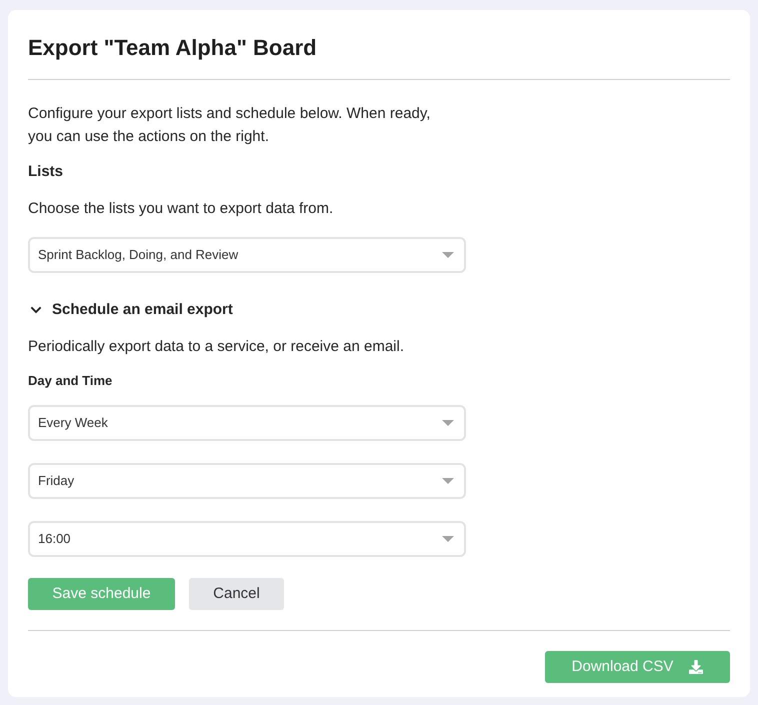  What do you see at coordinates (217, 347) in the screenshot?
I see `description-text: Periodically export data to a service, or receive an email.` at bounding box center [217, 347].